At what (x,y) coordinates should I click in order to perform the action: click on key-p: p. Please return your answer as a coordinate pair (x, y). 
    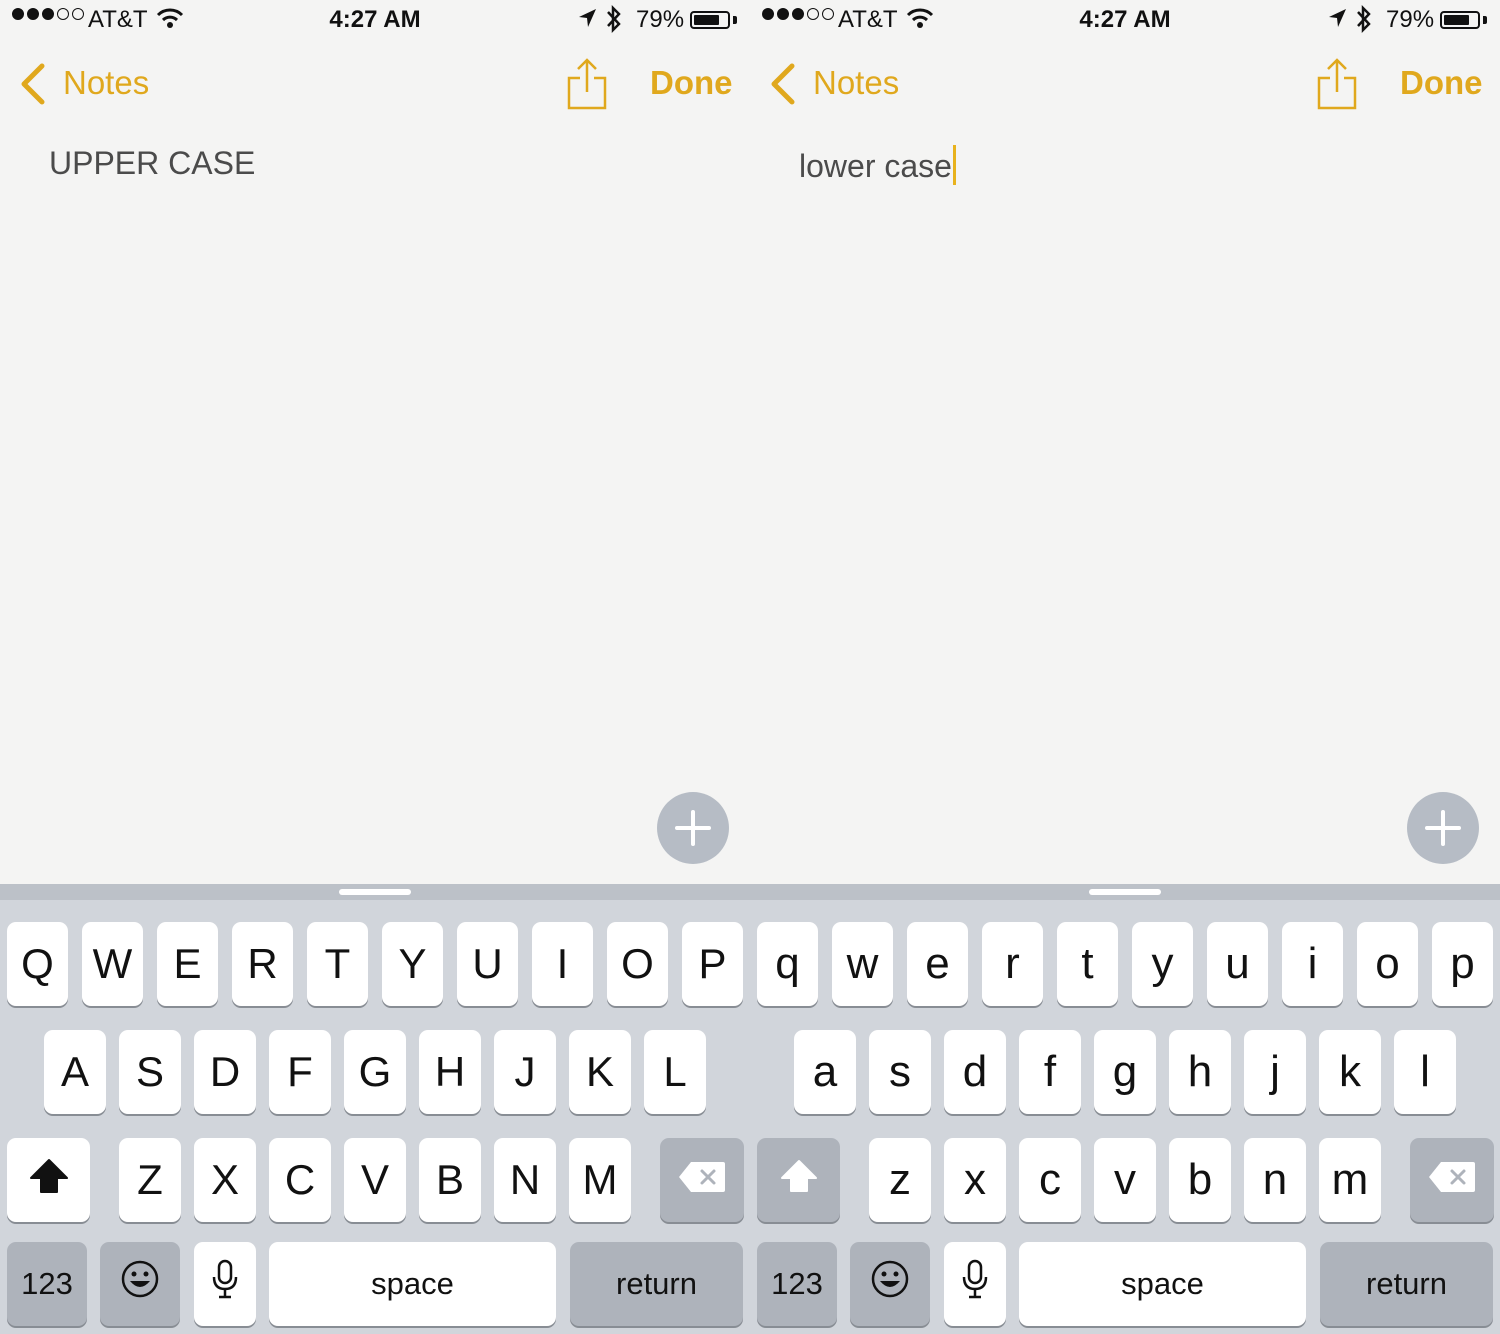
    Looking at the image, I should click on (1462, 964).